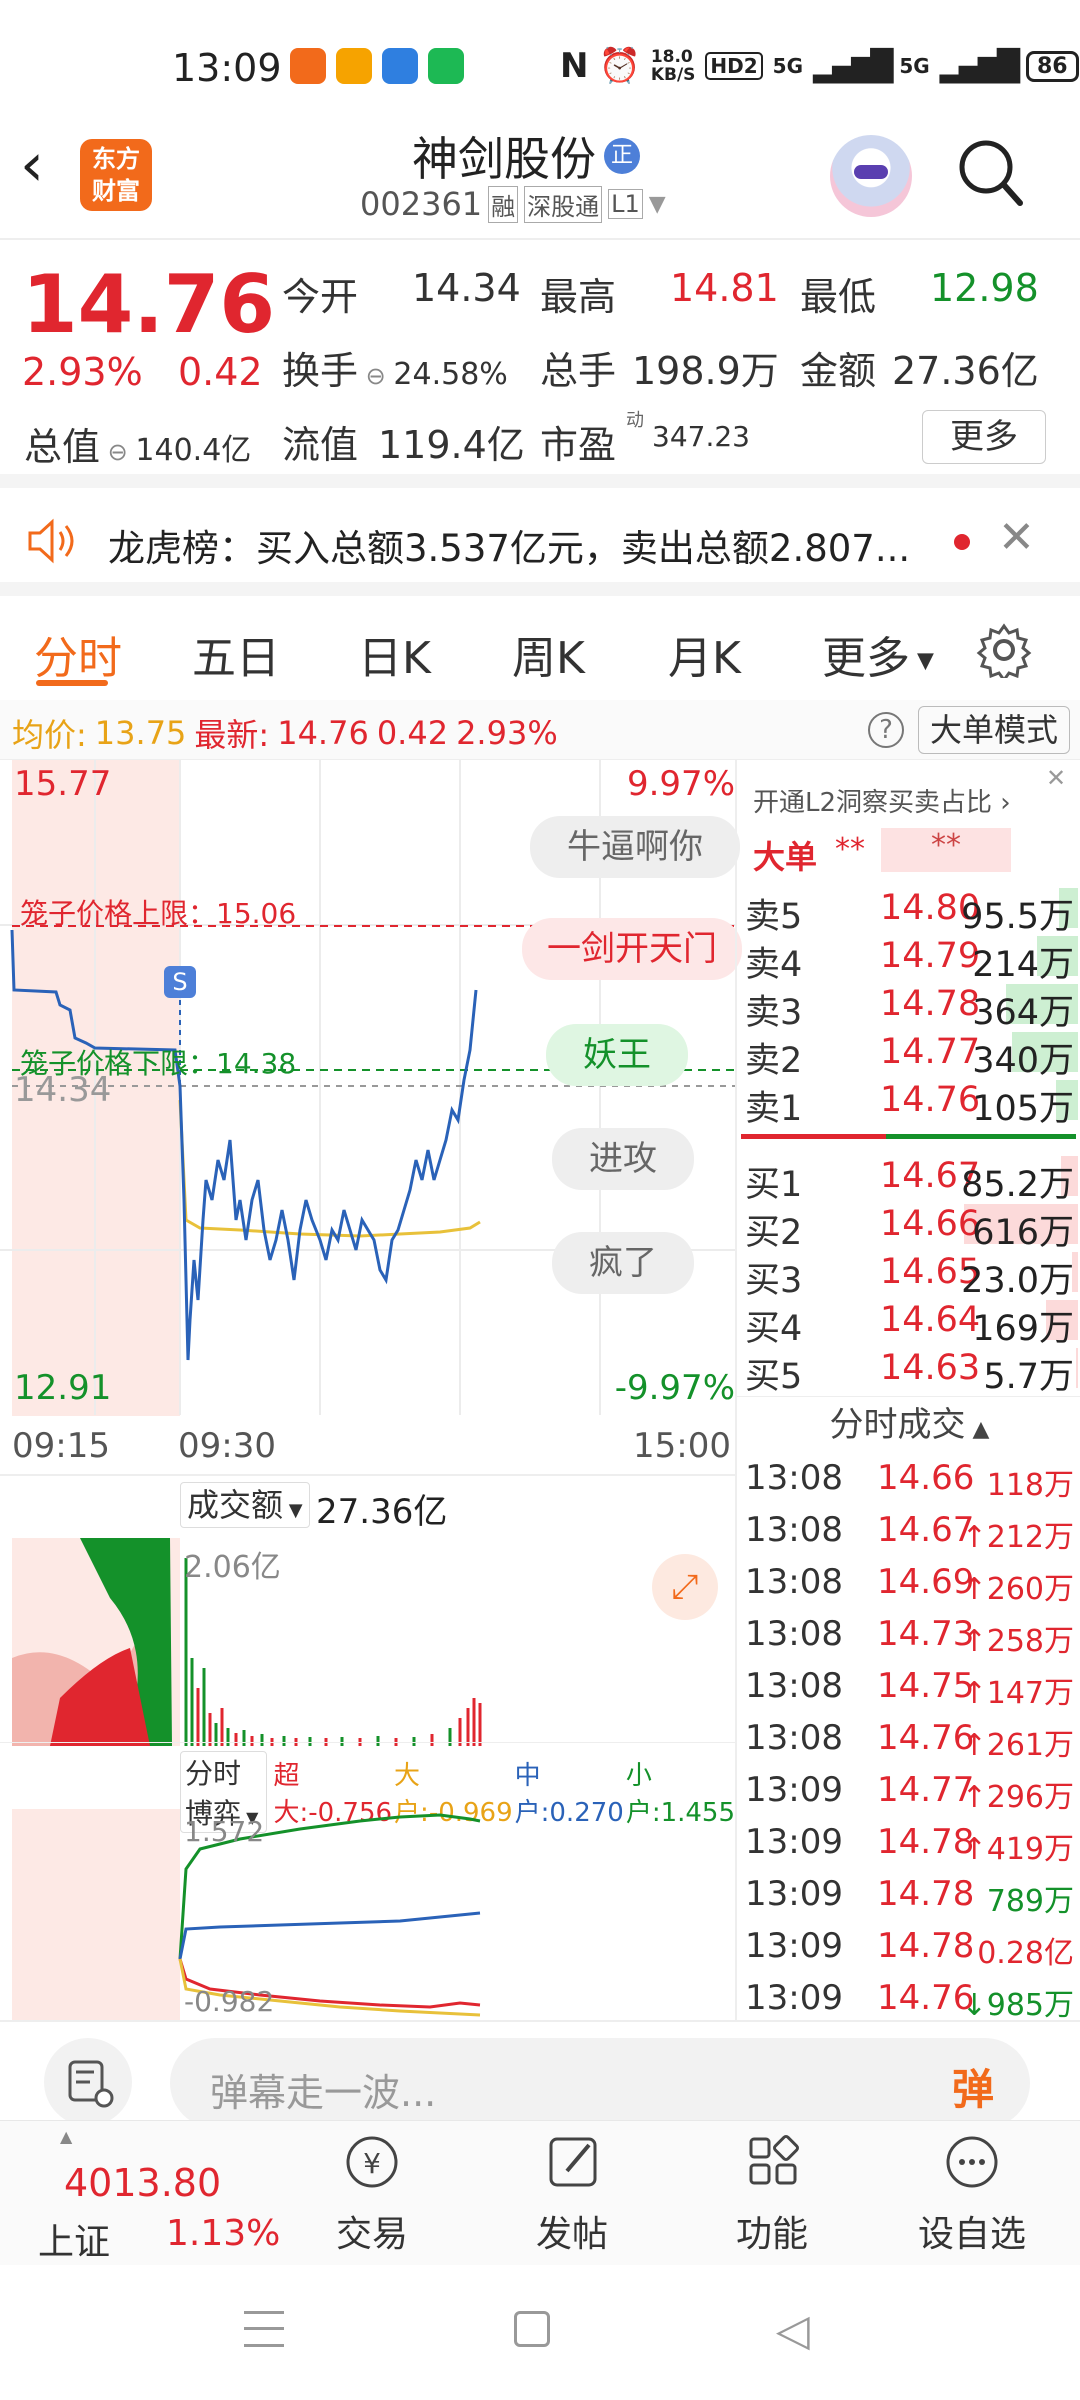  What do you see at coordinates (285, 733) in the screenshot?
I see `infobar-values: 均价: 13.75 最新: 14.76 0.42 2.93%` at bounding box center [285, 733].